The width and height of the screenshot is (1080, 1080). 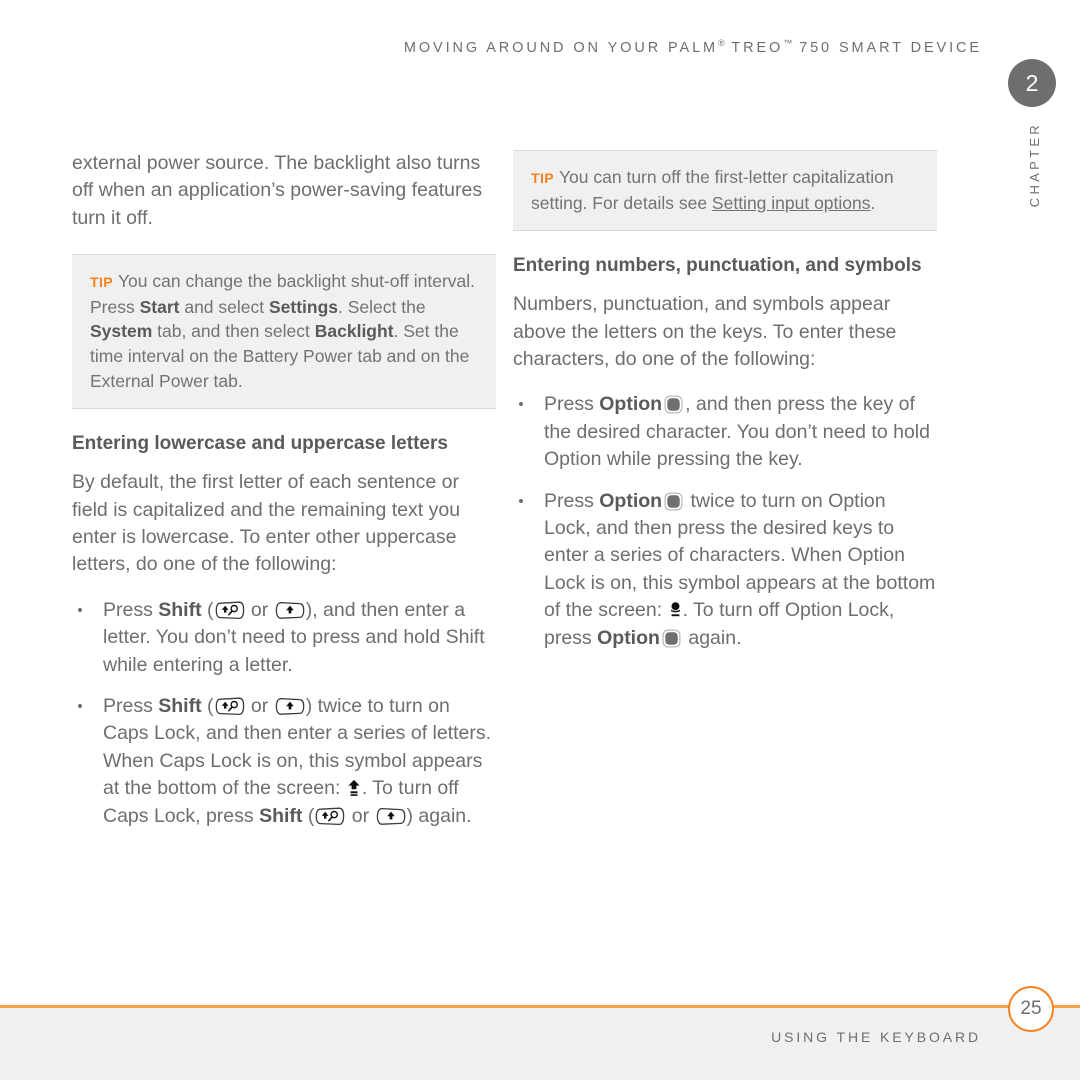 I want to click on bullet1-before: Press, so click(x=131, y=609).